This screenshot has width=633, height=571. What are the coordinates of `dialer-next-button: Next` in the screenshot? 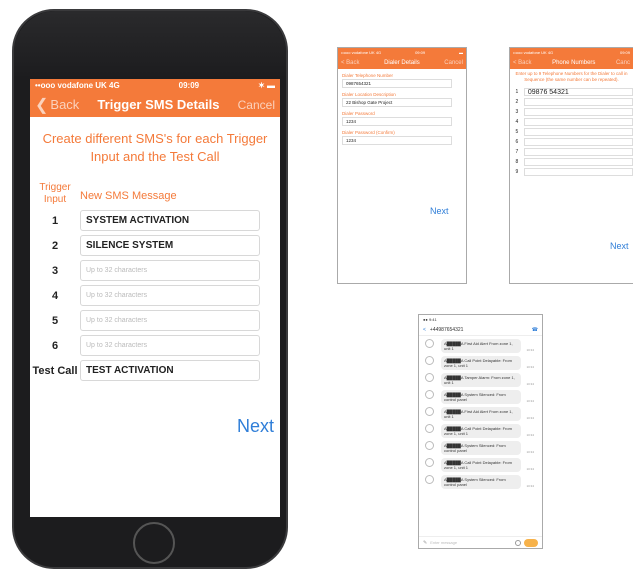 It's located at (439, 211).